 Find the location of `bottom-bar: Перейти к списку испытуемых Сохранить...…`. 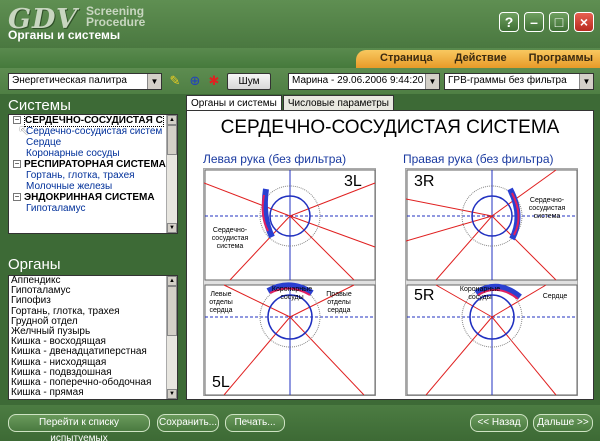

bottom-bar: Перейти к списку испытуемых Сохранить...… is located at coordinates (300, 423).